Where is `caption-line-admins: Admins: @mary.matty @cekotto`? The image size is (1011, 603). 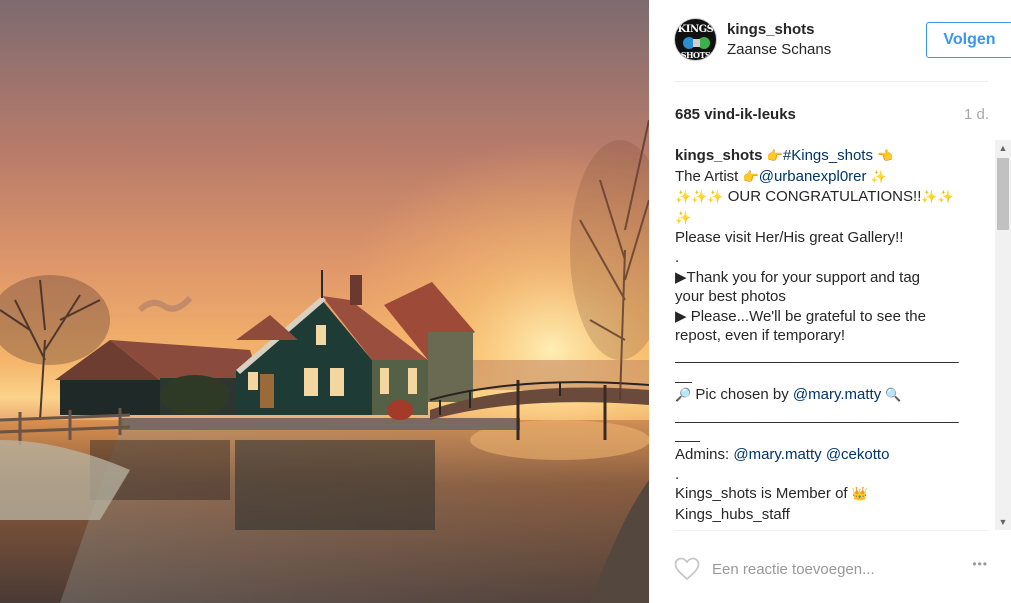
caption-line-admins: Admins: @mary.matty @cekotto is located at coordinates (835, 455).